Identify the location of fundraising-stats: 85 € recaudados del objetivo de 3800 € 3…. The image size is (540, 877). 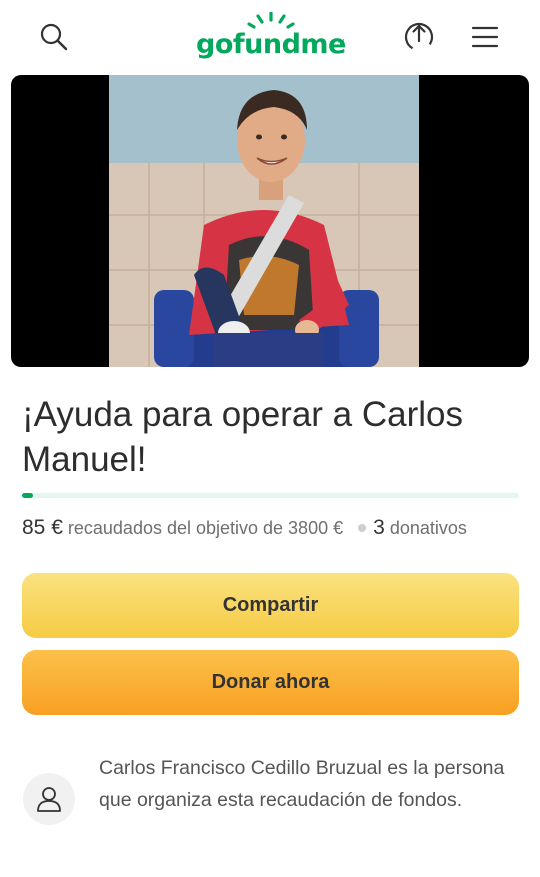
(277, 528).